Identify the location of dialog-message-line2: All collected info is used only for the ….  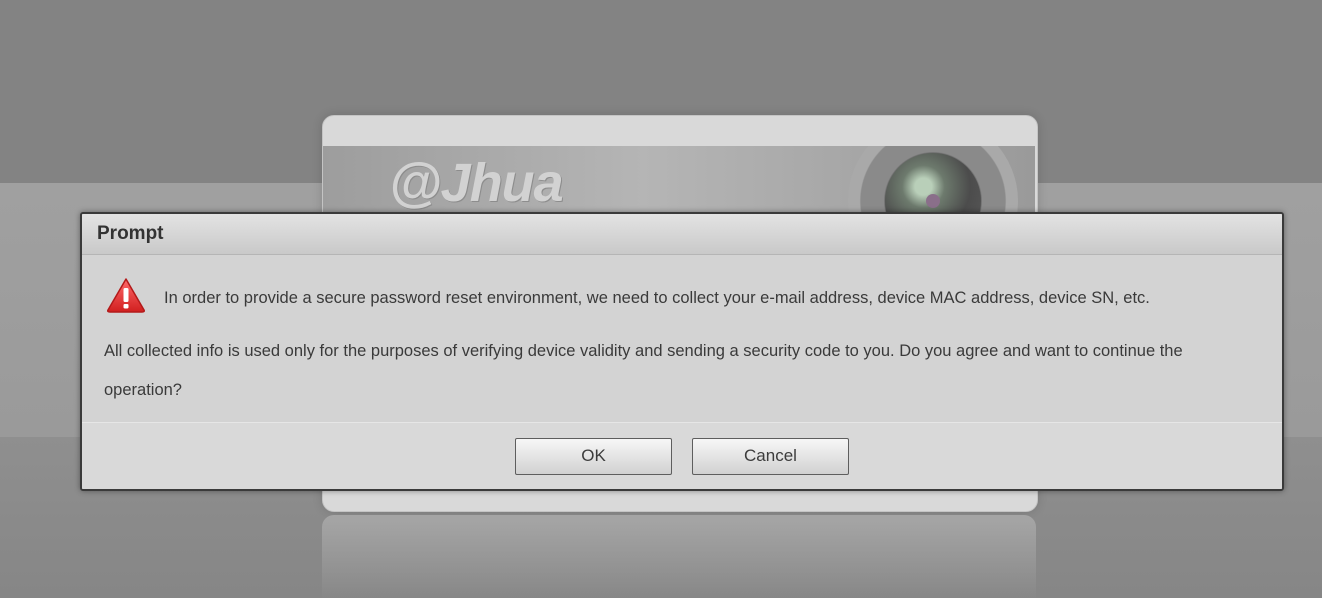
(643, 370).